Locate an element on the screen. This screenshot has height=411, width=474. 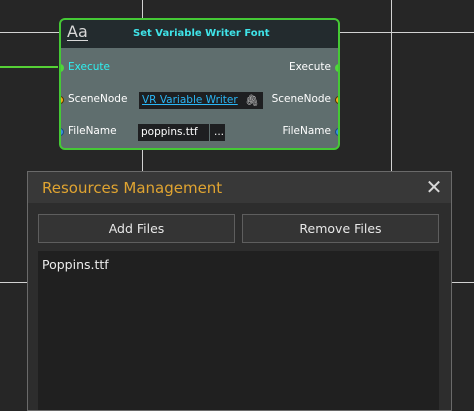
file-name-input-label: FileName is located at coordinates (92, 131).